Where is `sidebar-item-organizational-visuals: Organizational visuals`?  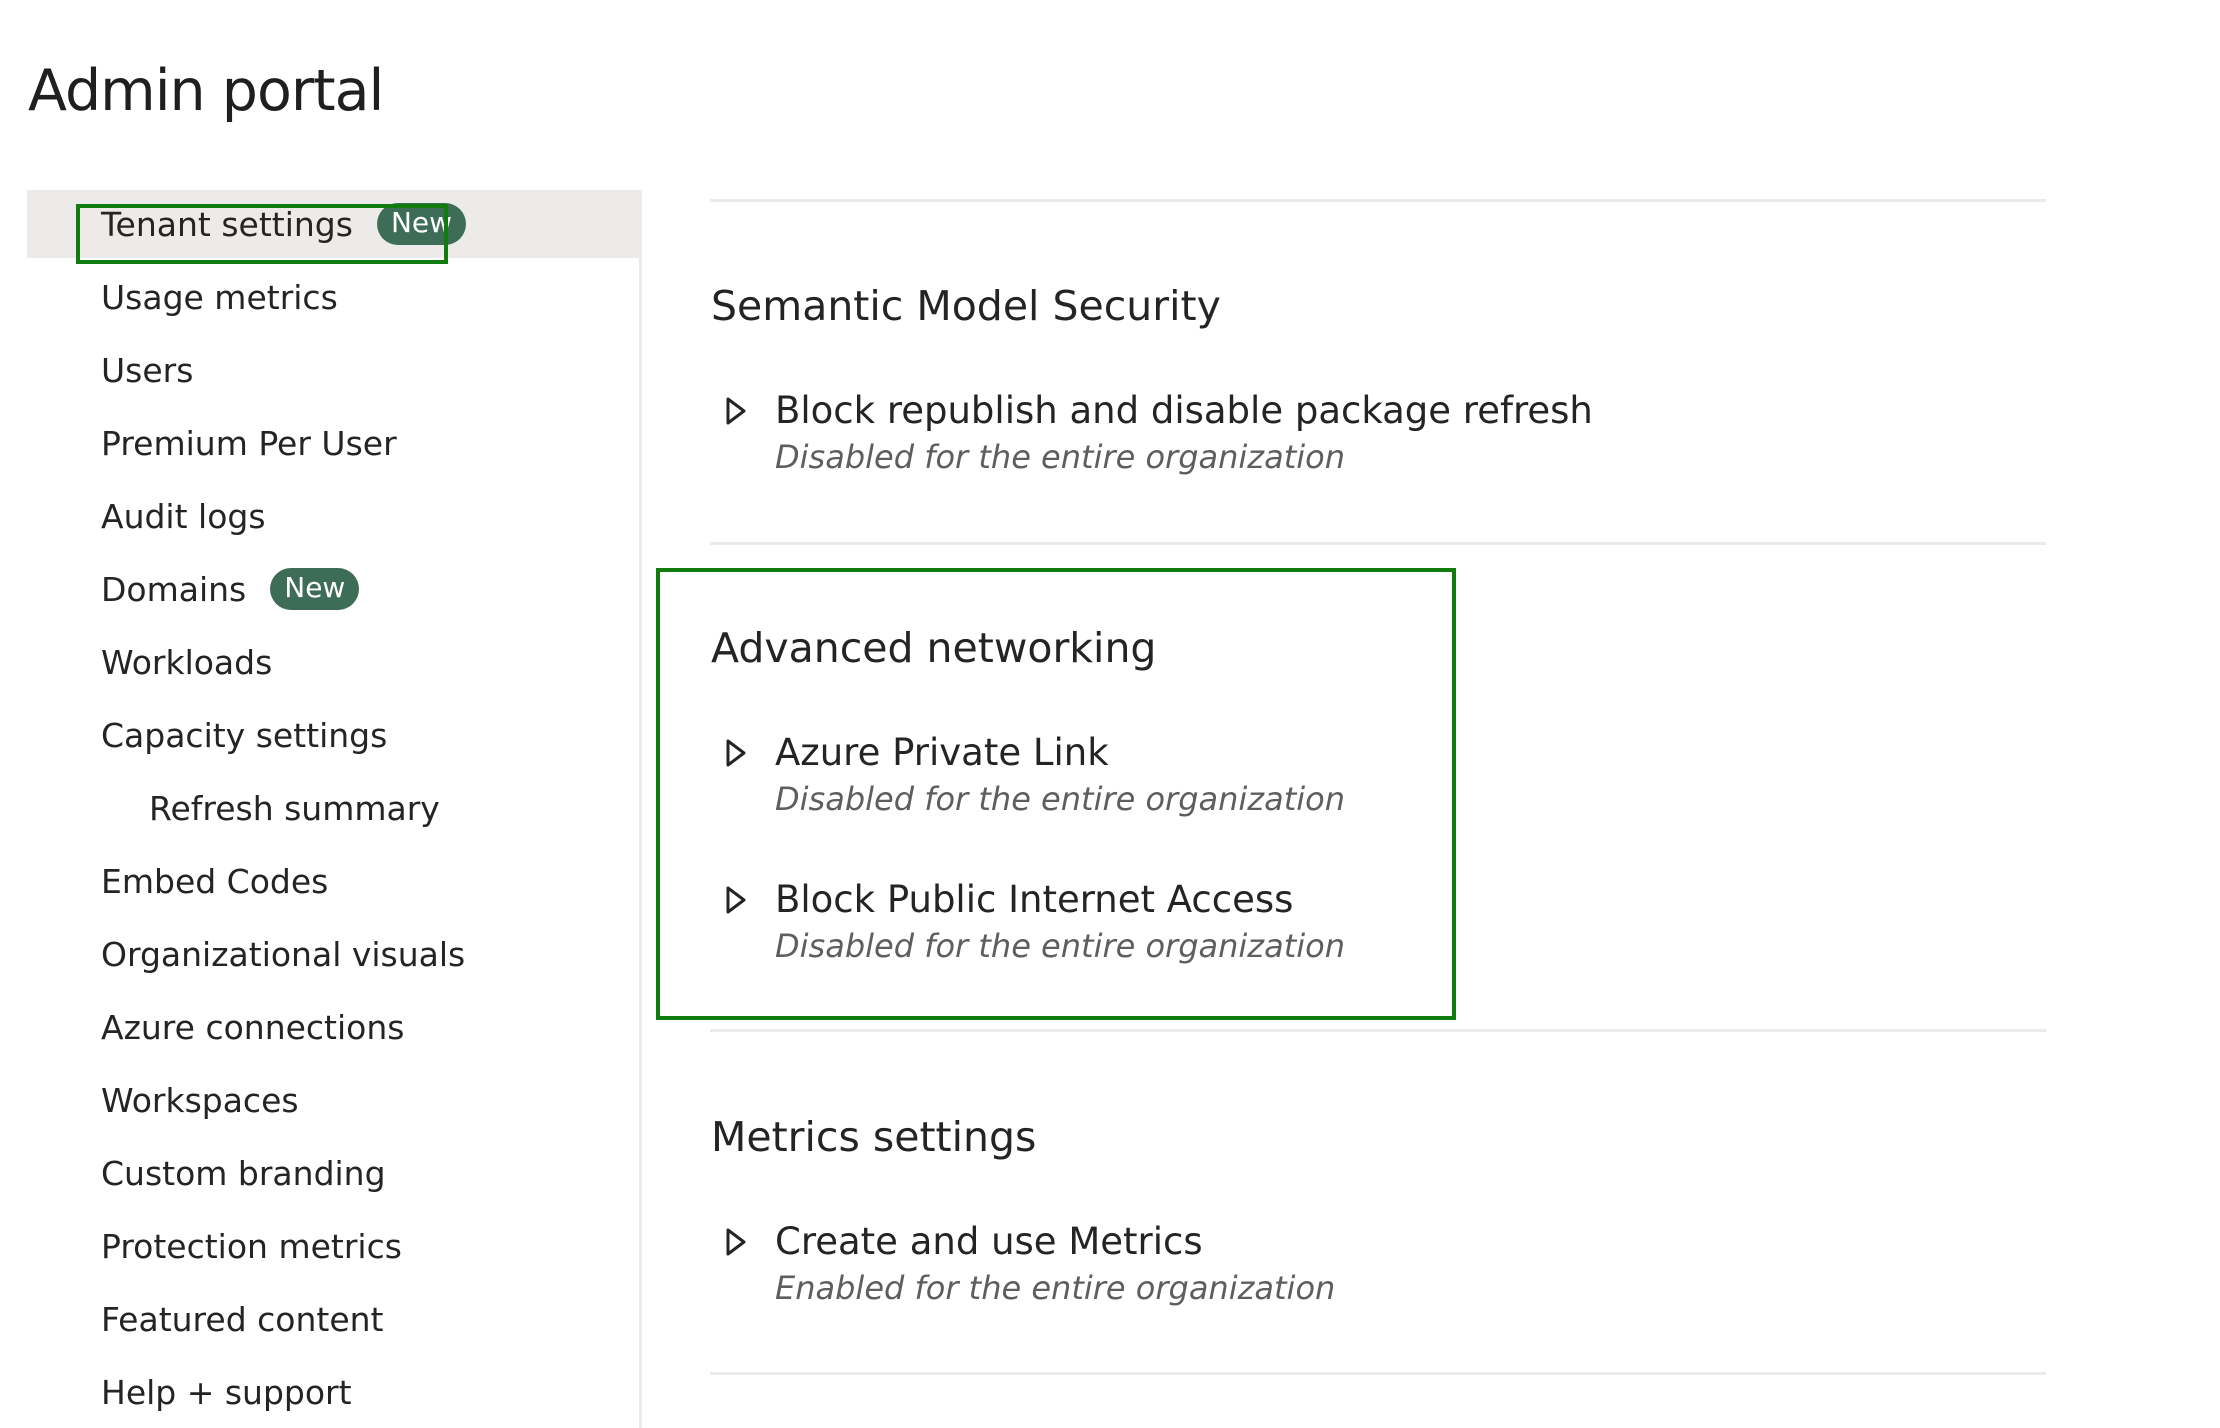
sidebar-item-organizational-visuals: Organizational visuals is located at coordinates (333, 954).